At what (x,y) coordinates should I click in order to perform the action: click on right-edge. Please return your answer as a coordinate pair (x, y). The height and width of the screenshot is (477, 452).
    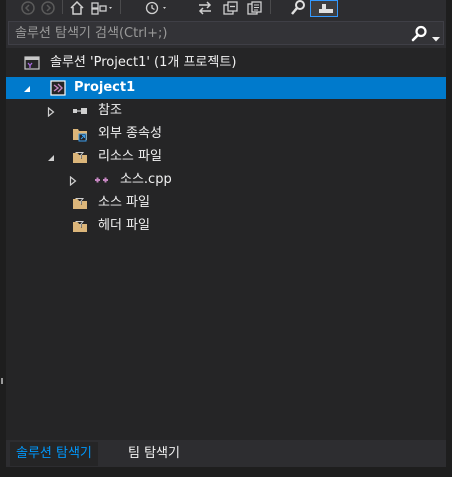
    Looking at the image, I should click on (449, 238).